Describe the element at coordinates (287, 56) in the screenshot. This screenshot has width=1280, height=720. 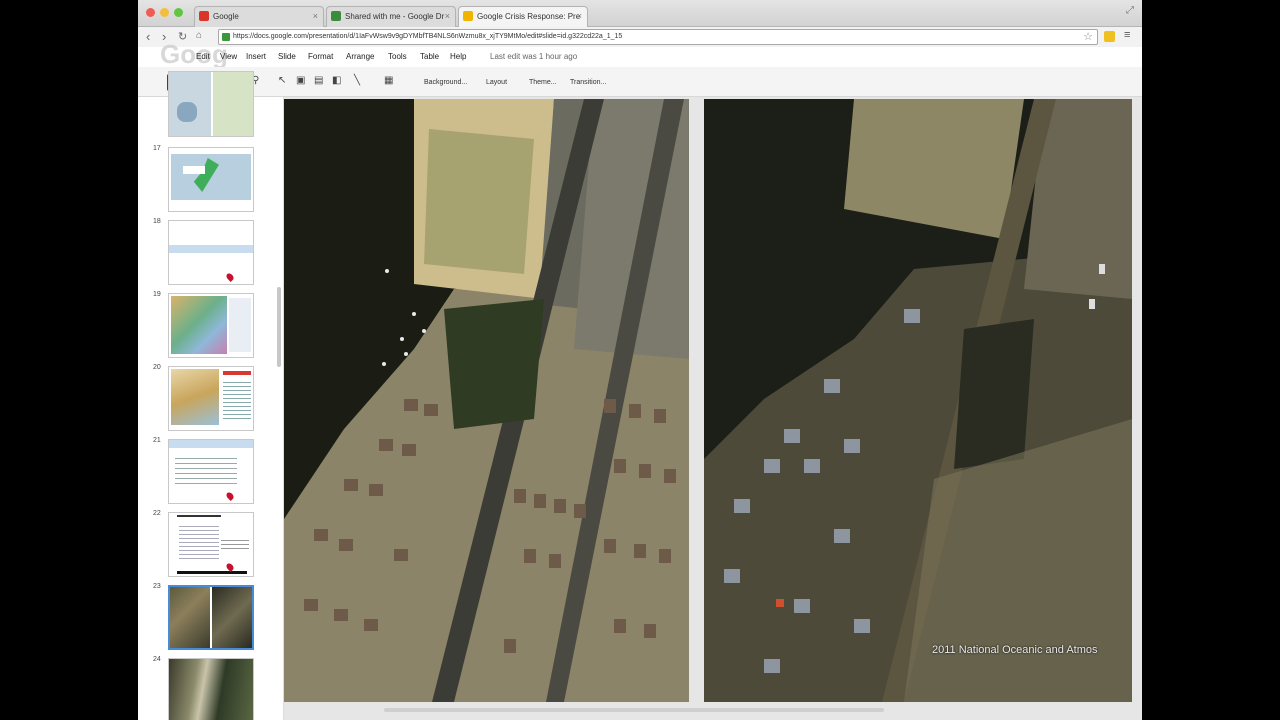
I see `menu-slide: Slide` at that location.